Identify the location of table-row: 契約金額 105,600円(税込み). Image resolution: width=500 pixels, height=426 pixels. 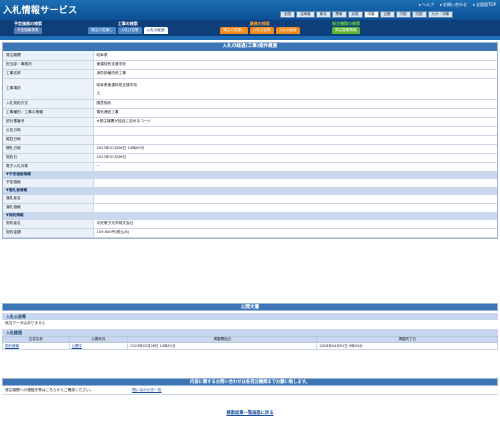
(250, 233).